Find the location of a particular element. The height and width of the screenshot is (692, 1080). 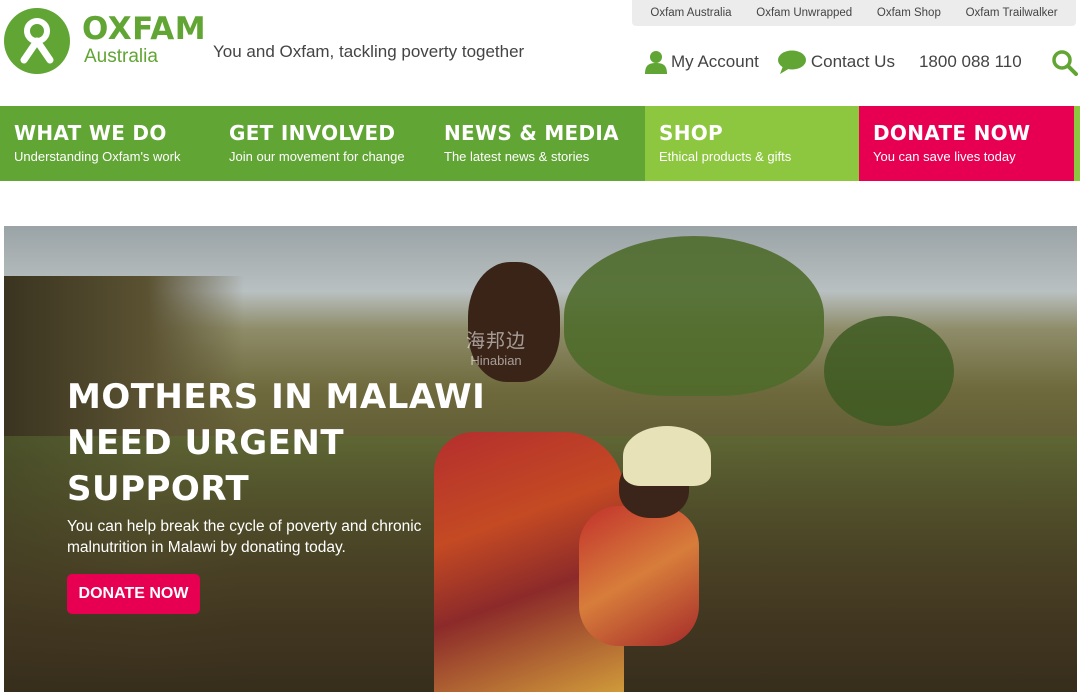

header-utilities: My Account Contact Us 1800 088 110 is located at coordinates (833, 62).